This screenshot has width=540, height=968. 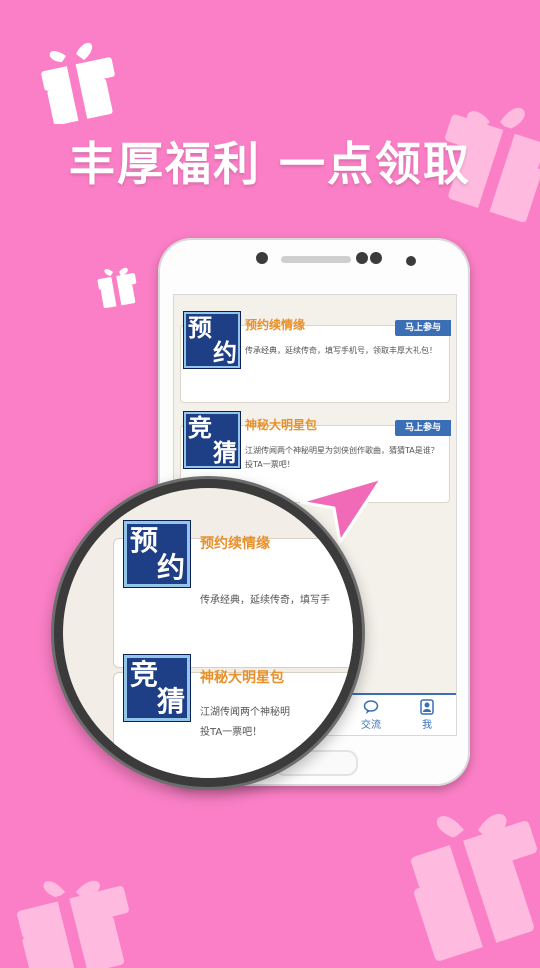 What do you see at coordinates (269, 164) in the screenshot?
I see `headline: 丰厚福利 一点领取` at bounding box center [269, 164].